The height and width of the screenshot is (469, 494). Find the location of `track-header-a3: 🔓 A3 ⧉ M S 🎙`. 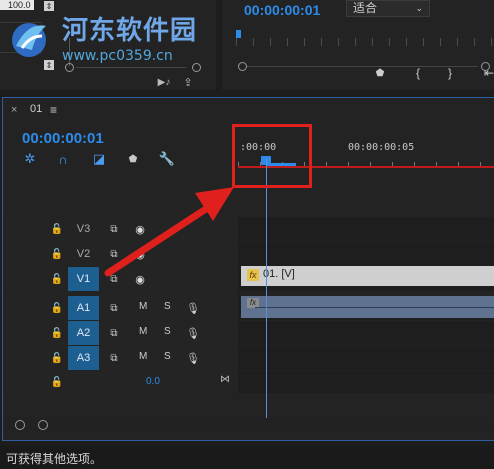

track-header-a3: 🔓 A3 ⧉ M S 🎙 is located at coordinates (122, 358).